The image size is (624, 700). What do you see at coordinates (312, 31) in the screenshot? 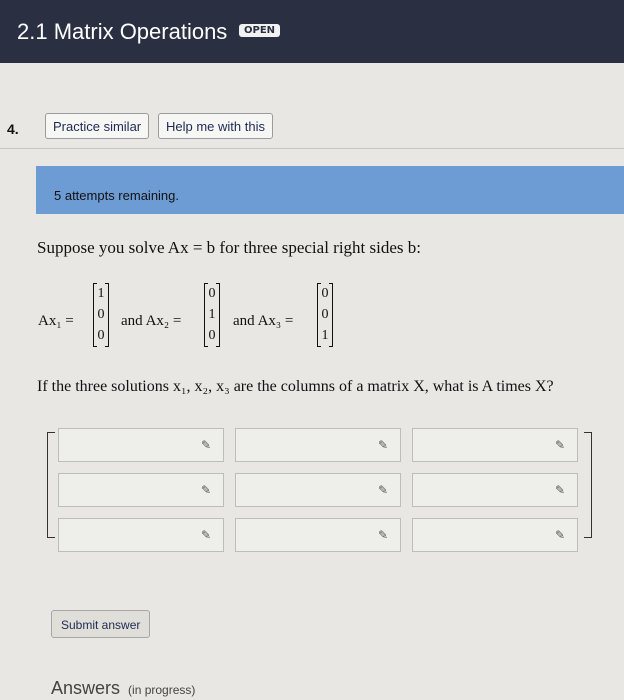
I see `header-bar: 2.1 Matrix Operations OPEN` at bounding box center [312, 31].